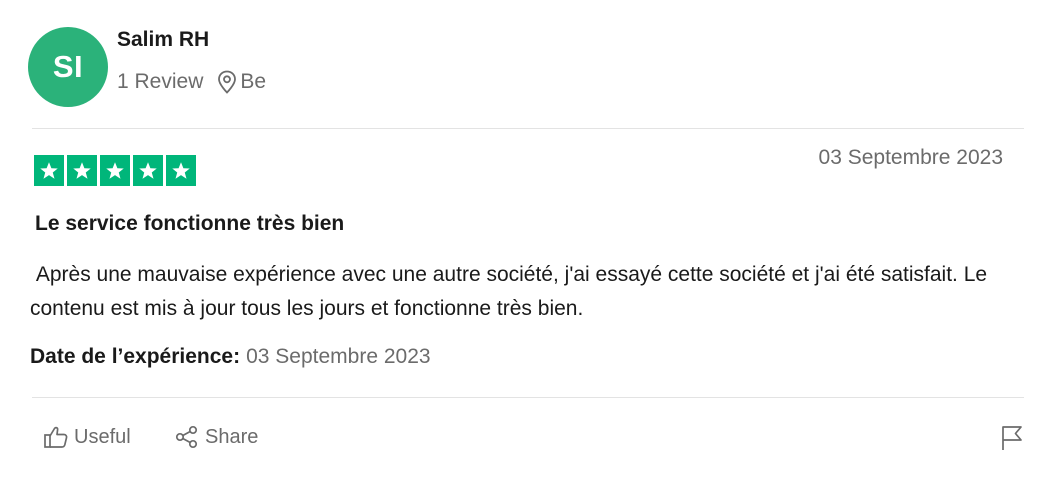 This screenshot has height=489, width=1055. I want to click on experience-date-row: Date de l’expérience: 03 Septembre 2023, so click(230, 357).